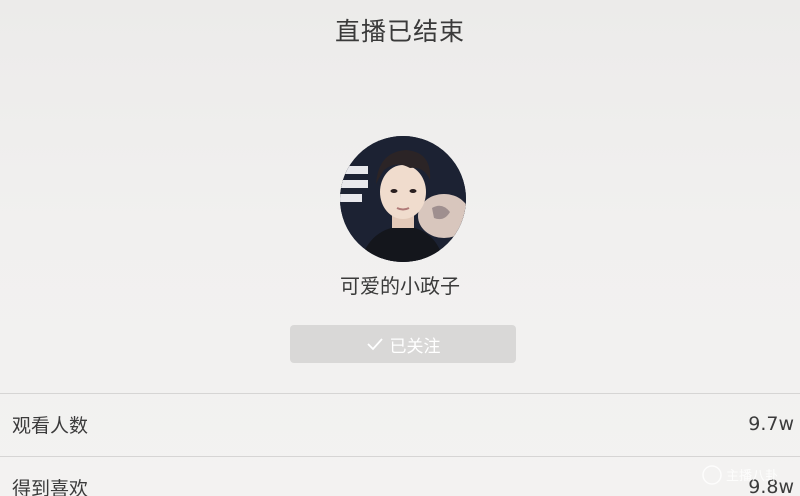 This screenshot has width=800, height=496. What do you see at coordinates (771, 424) in the screenshot?
I see `stat-value: 9.7w` at bounding box center [771, 424].